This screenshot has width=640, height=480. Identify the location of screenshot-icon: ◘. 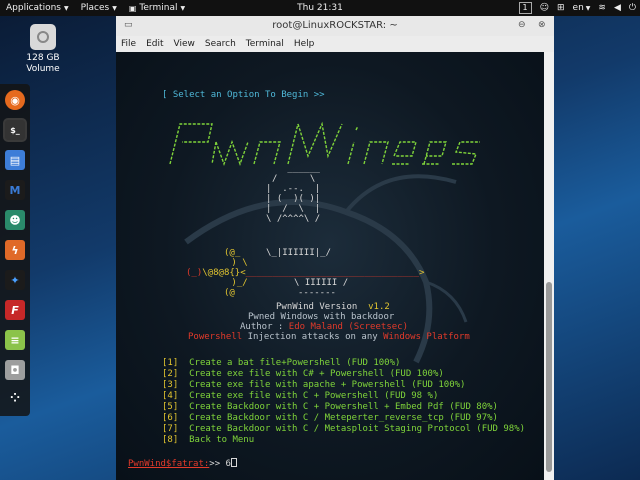
(15, 370).